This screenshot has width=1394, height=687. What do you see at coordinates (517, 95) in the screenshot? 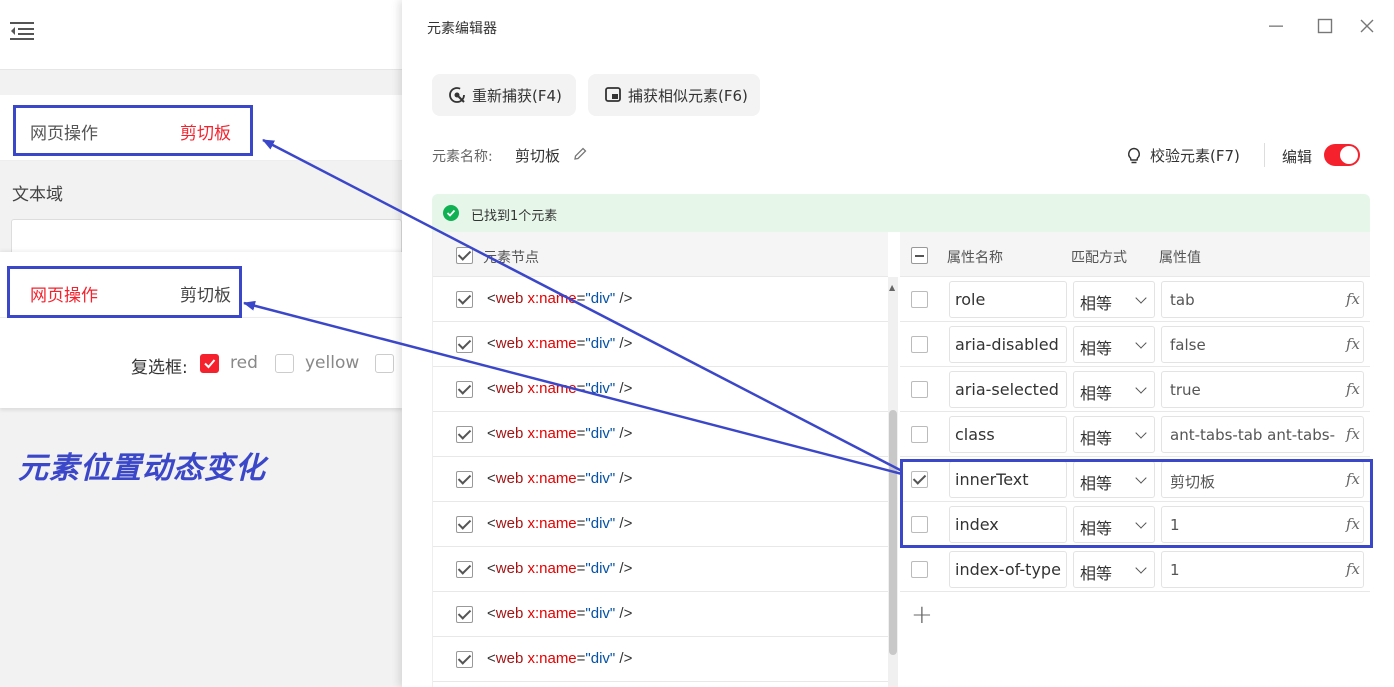
I see `recapture-label: 重新捕获(F4)` at bounding box center [517, 95].